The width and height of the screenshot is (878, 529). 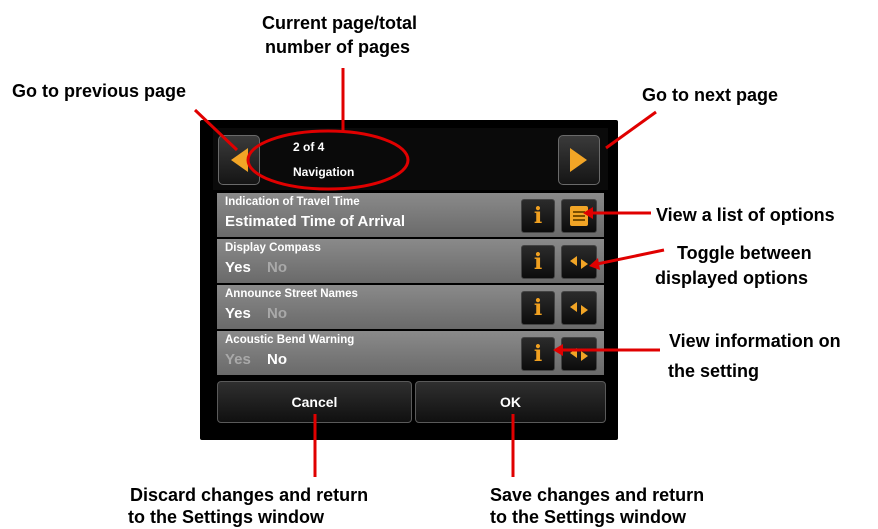 What do you see at coordinates (597, 495) in the screenshot?
I see `annotation-save-line1: Save changes and return` at bounding box center [597, 495].